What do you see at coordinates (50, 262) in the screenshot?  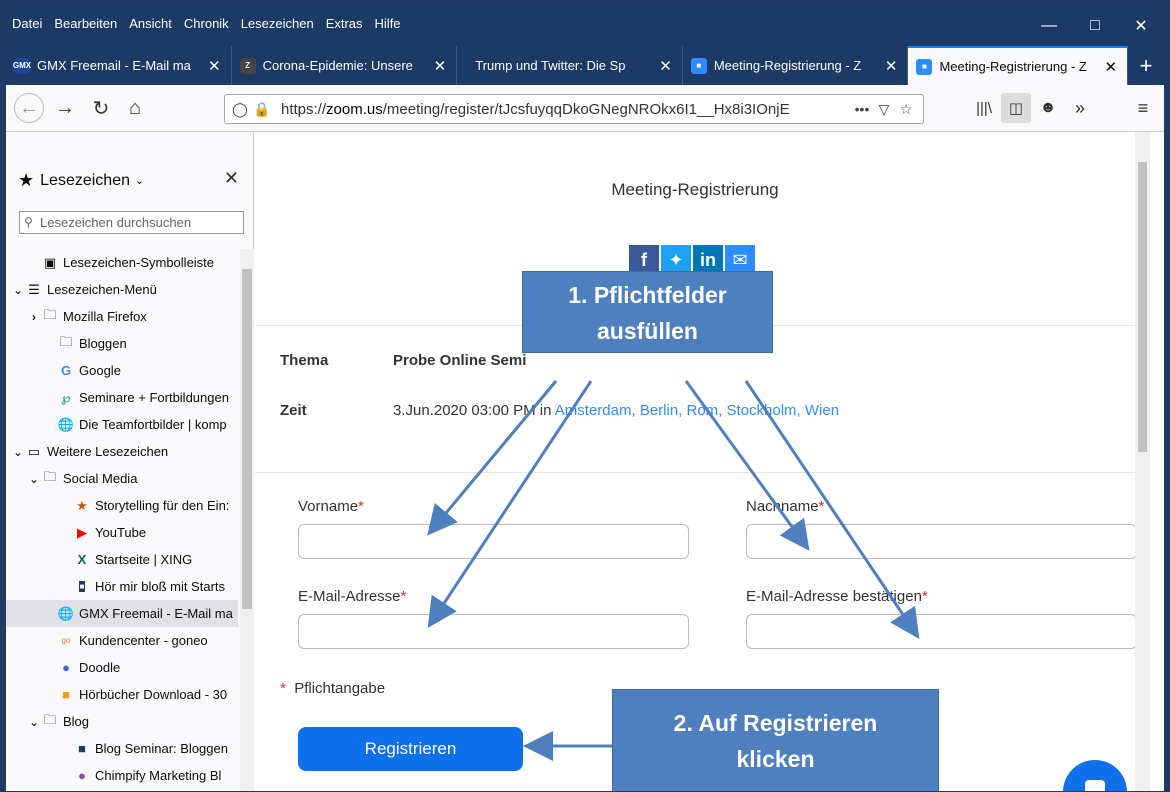 I see `star-box-icon: ▣` at bounding box center [50, 262].